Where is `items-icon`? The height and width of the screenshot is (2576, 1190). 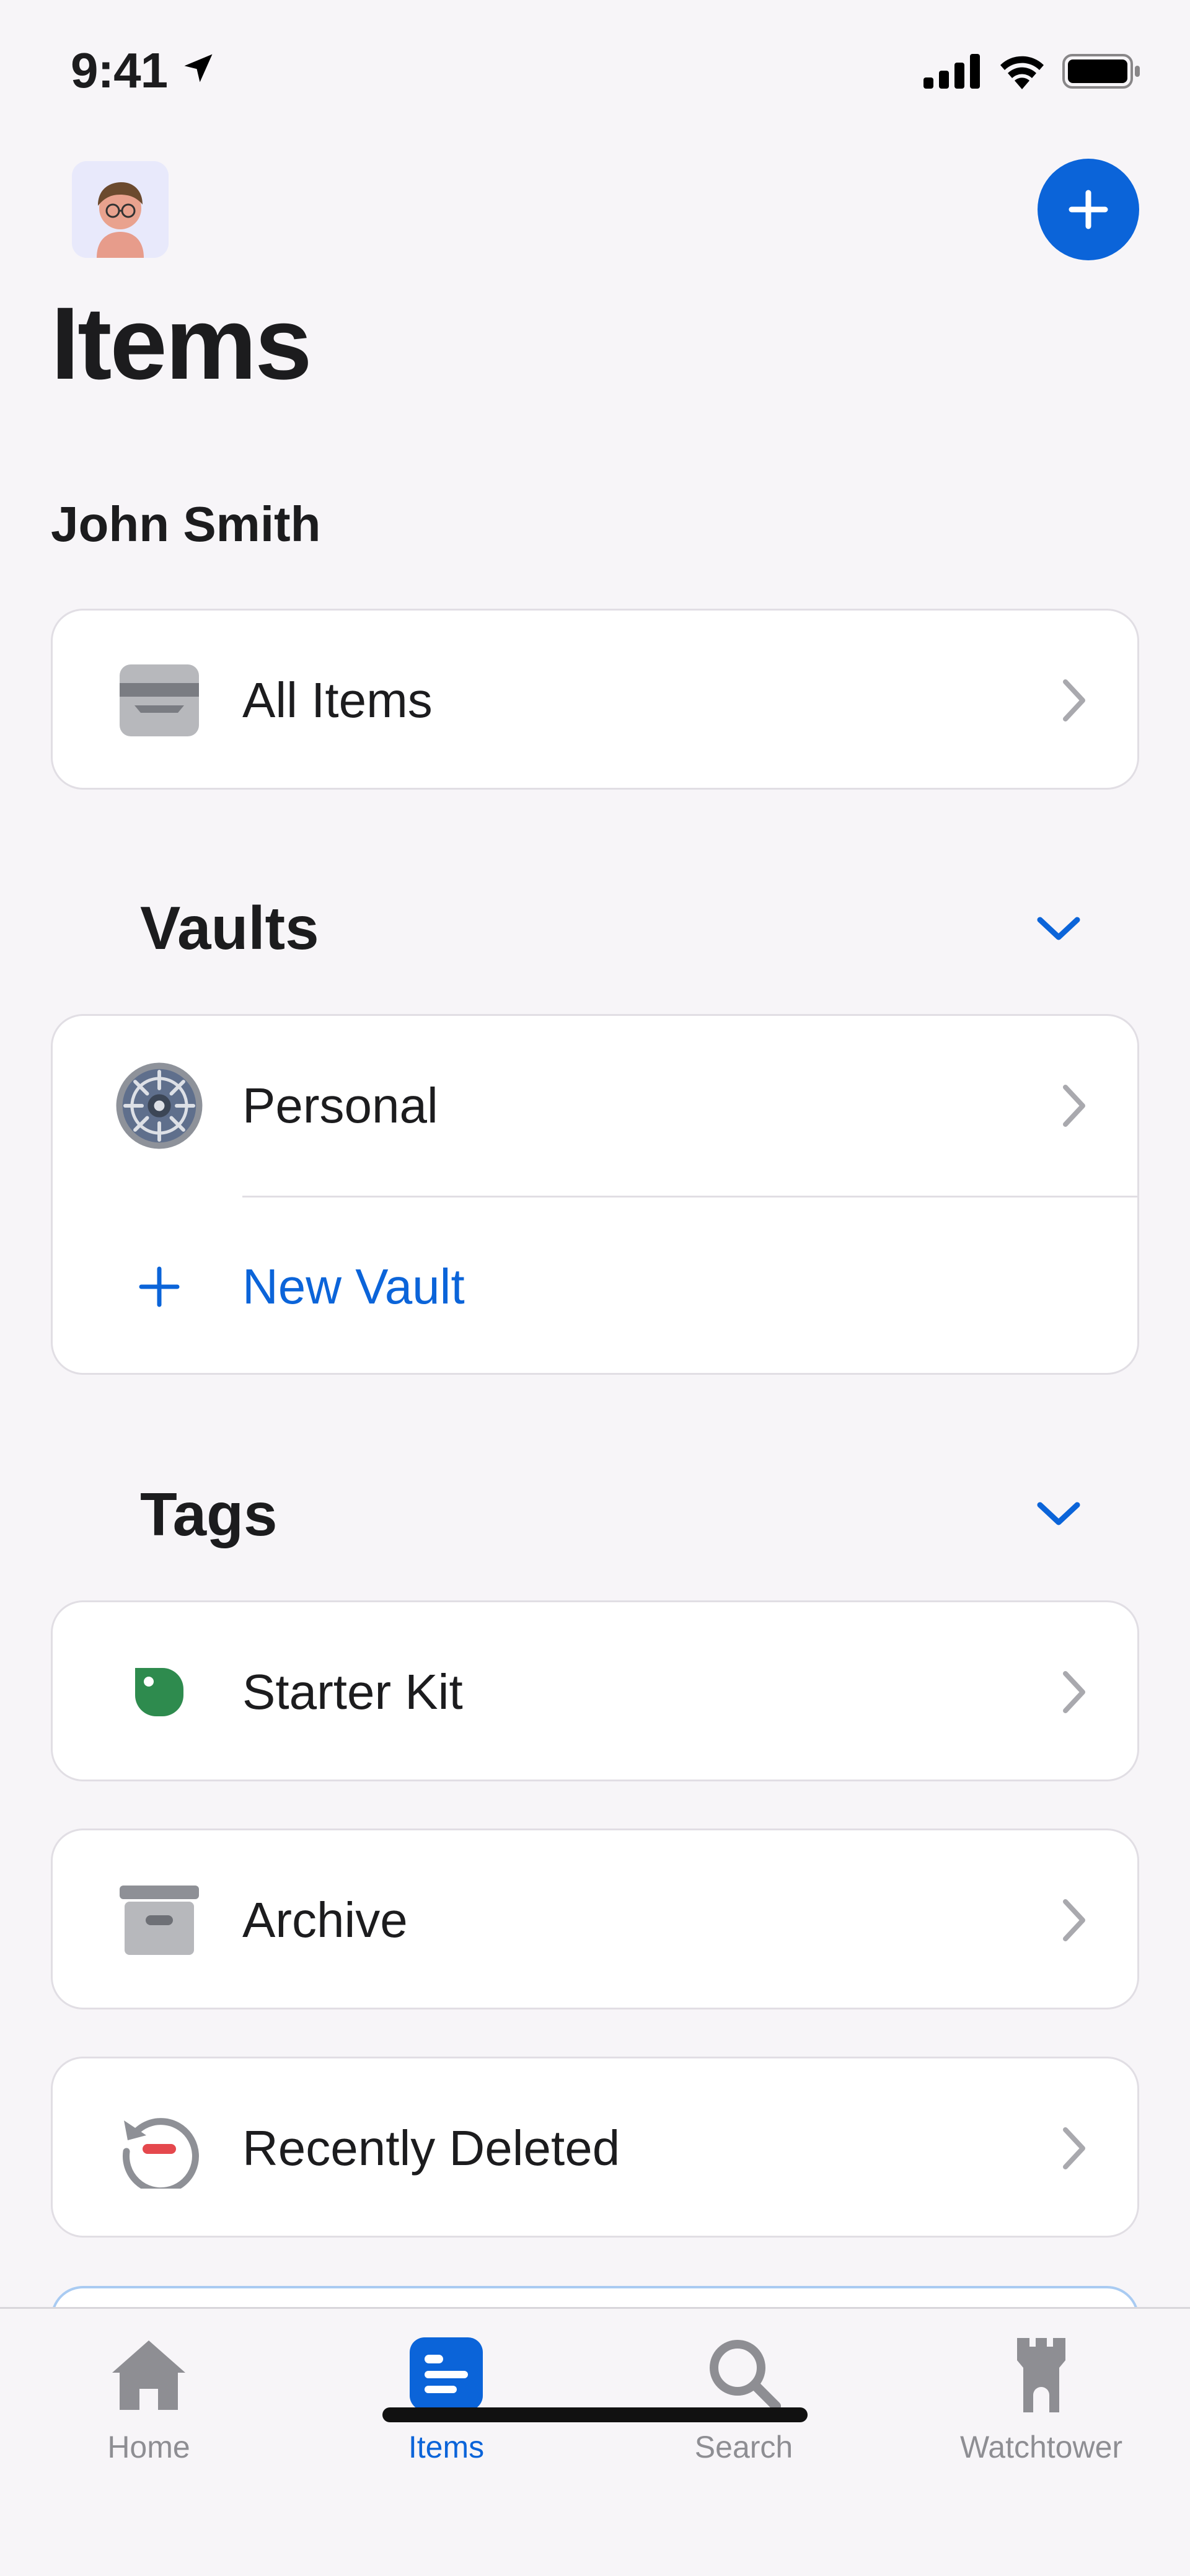 items-icon is located at coordinates (446, 2374).